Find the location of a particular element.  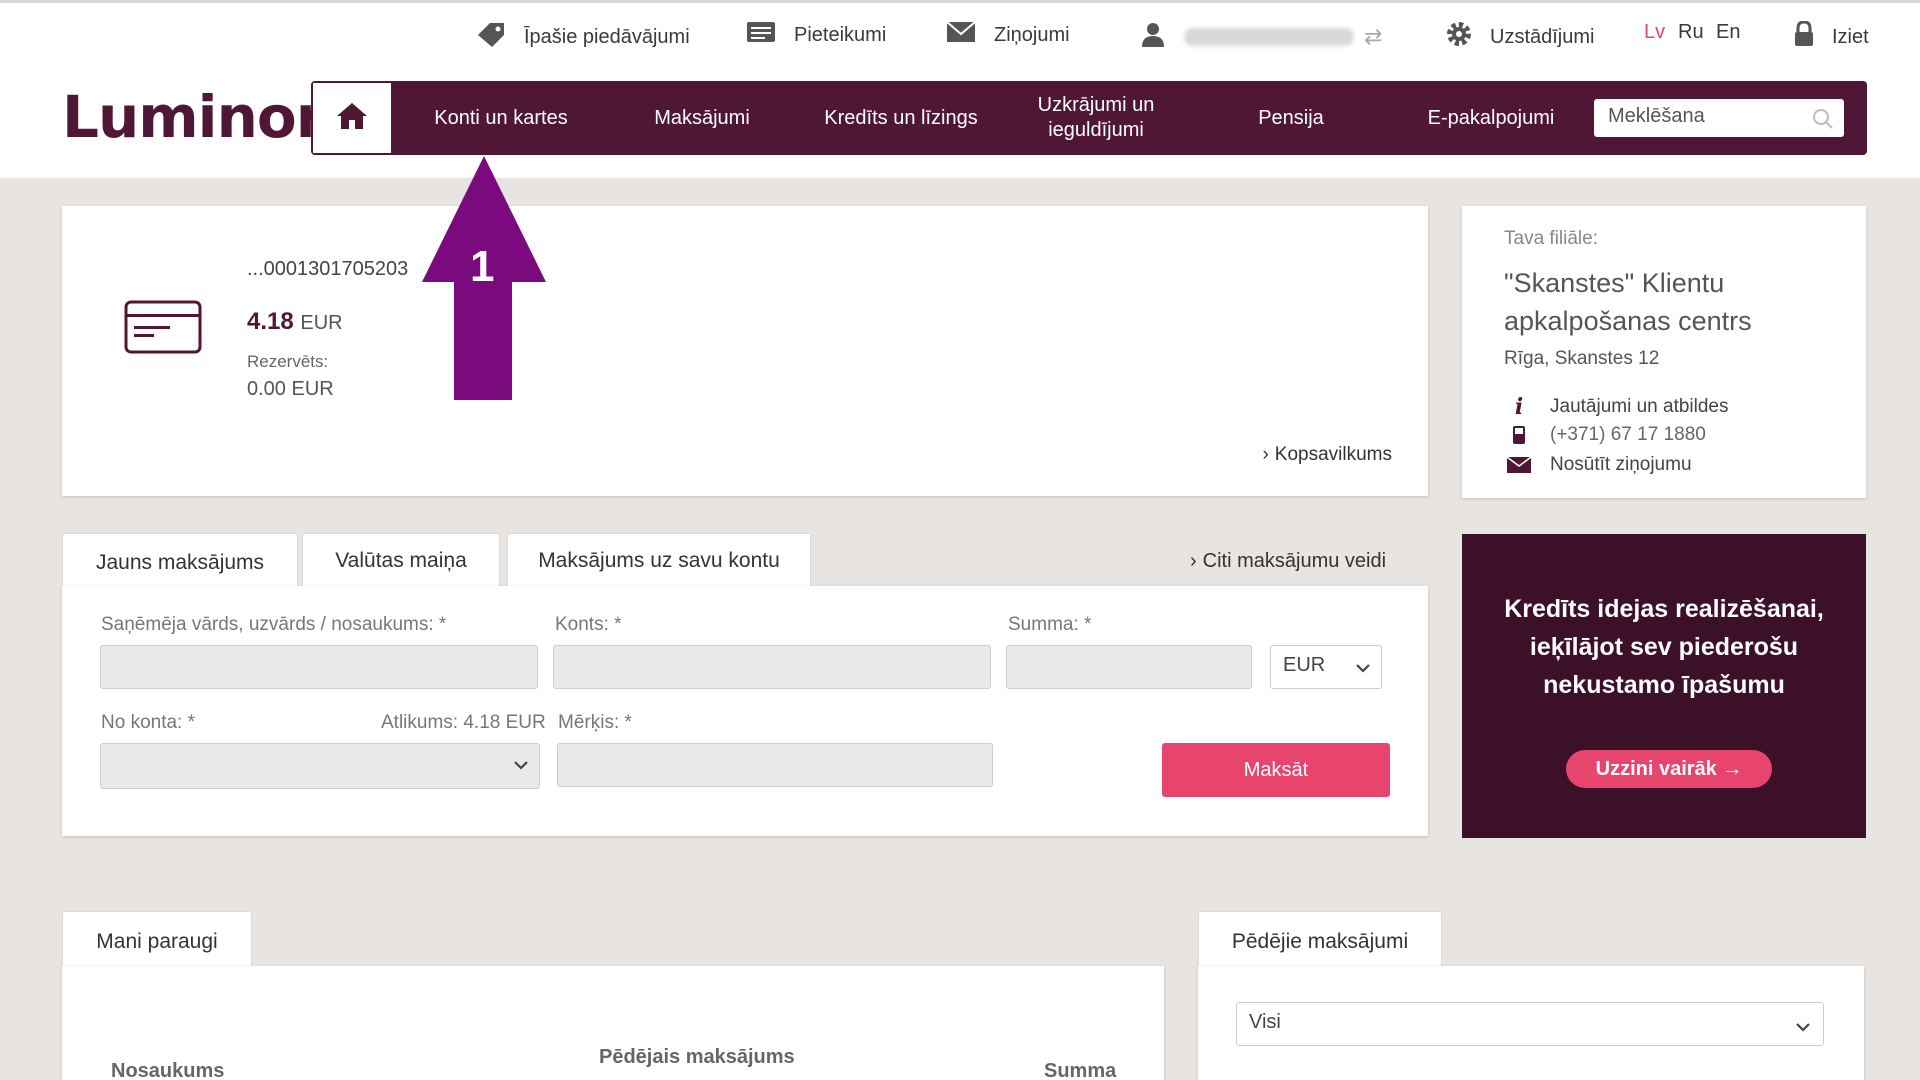

annotation-arrow: 1 is located at coordinates (484, 281).